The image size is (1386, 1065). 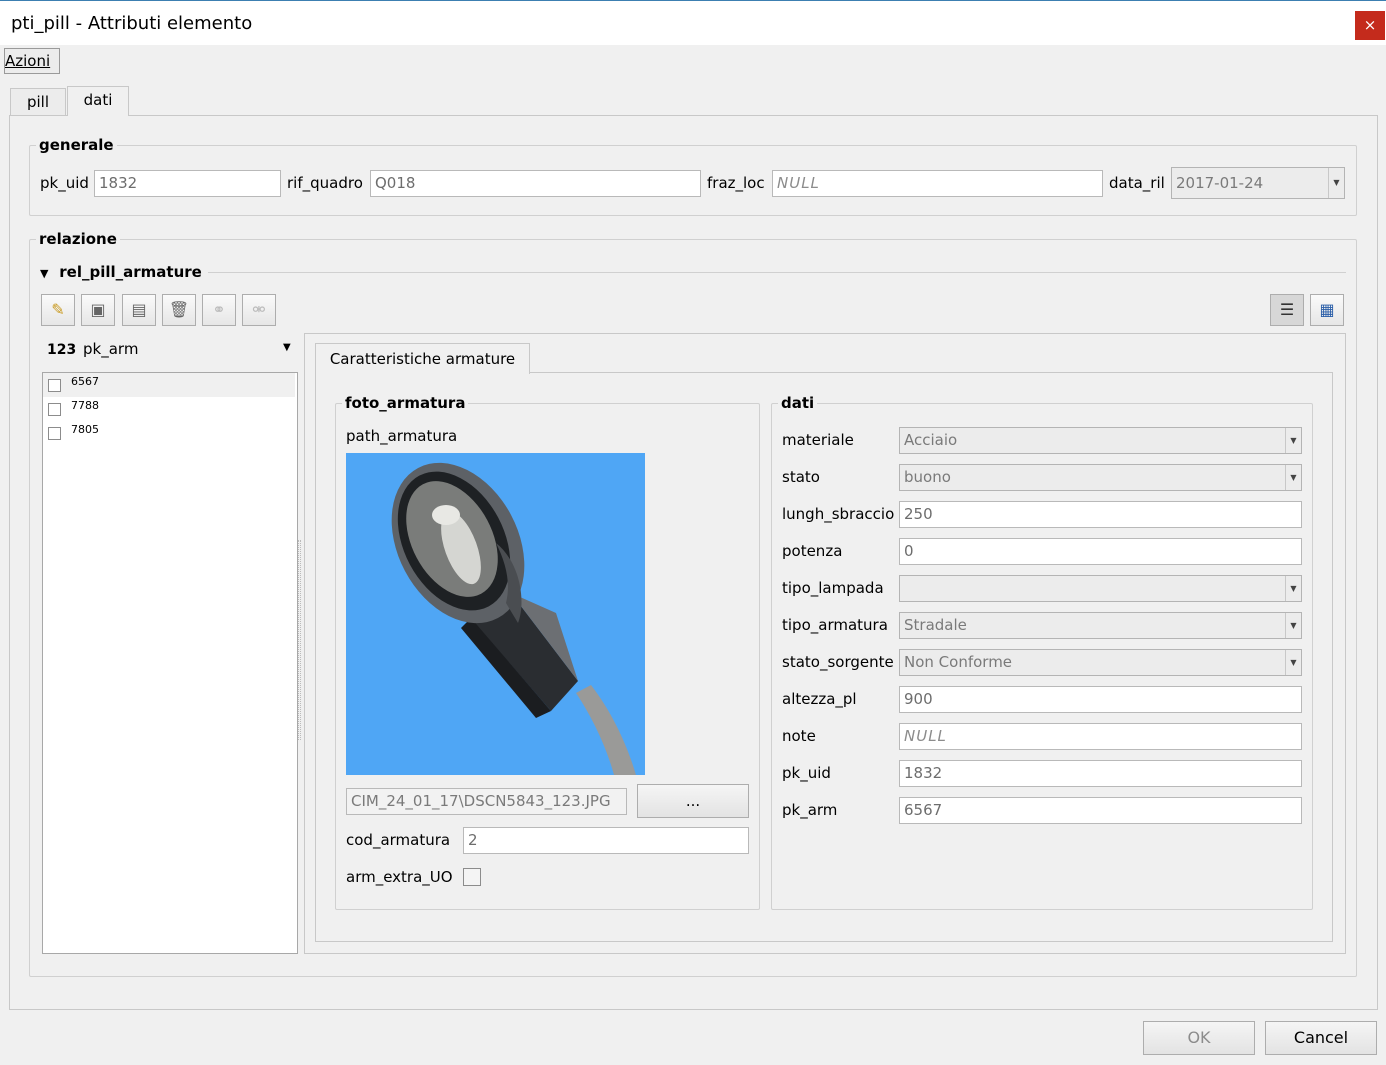 I want to click on tipo-lampada-combo: ▼, so click(x=1100, y=588).